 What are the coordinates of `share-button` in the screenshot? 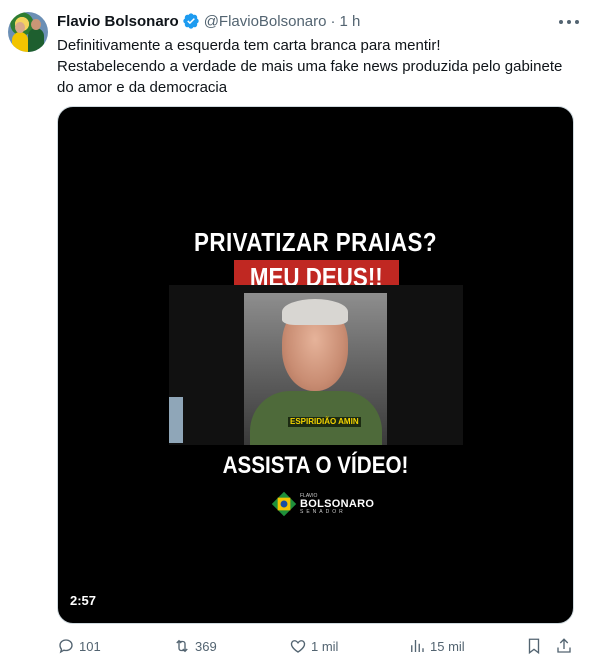 It's located at (564, 646).